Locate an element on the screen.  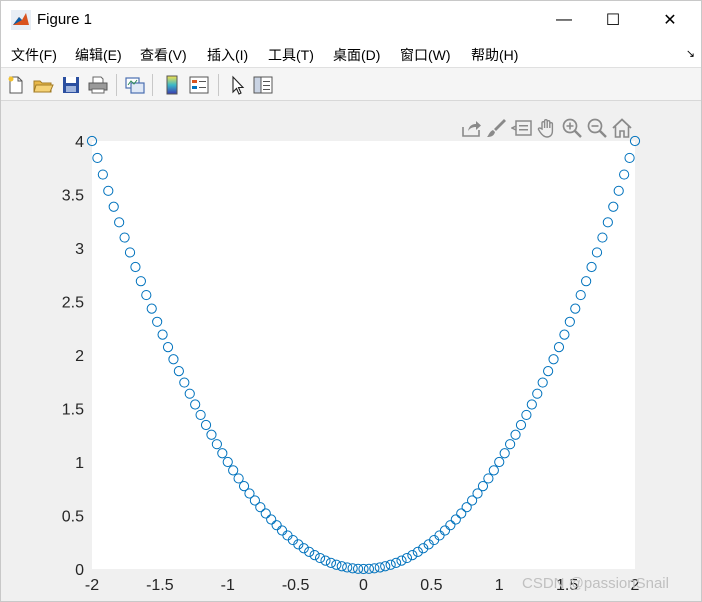
zoom-in-icon is located at coordinates (572, 128).